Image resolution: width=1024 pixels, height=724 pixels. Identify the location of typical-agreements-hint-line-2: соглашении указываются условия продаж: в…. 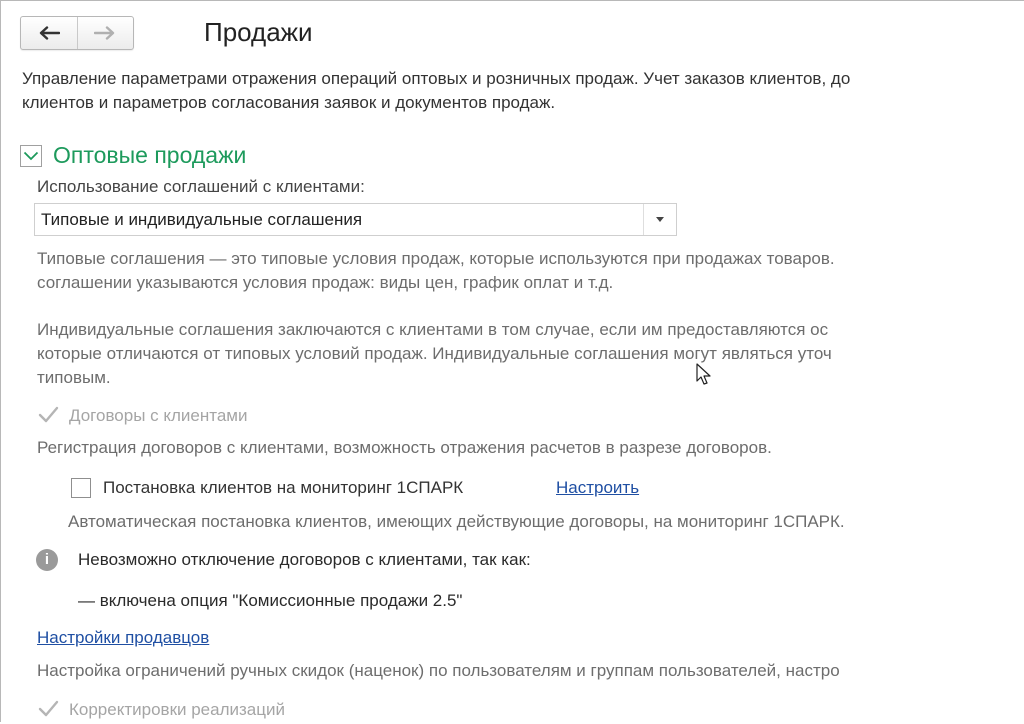
(325, 282).